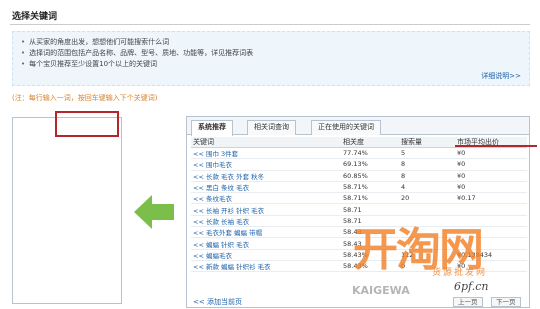 Image resolution: width=540 pixels, height=309 pixels. I want to click on relevance-cell: 69.13%, so click(370, 164).